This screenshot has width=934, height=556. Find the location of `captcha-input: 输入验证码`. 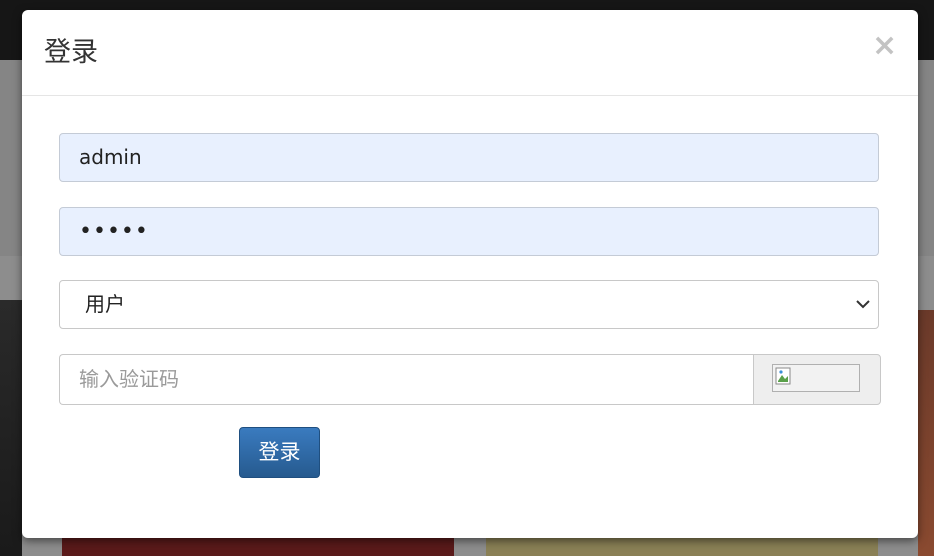

captcha-input: 输入验证码 is located at coordinates (406, 379).